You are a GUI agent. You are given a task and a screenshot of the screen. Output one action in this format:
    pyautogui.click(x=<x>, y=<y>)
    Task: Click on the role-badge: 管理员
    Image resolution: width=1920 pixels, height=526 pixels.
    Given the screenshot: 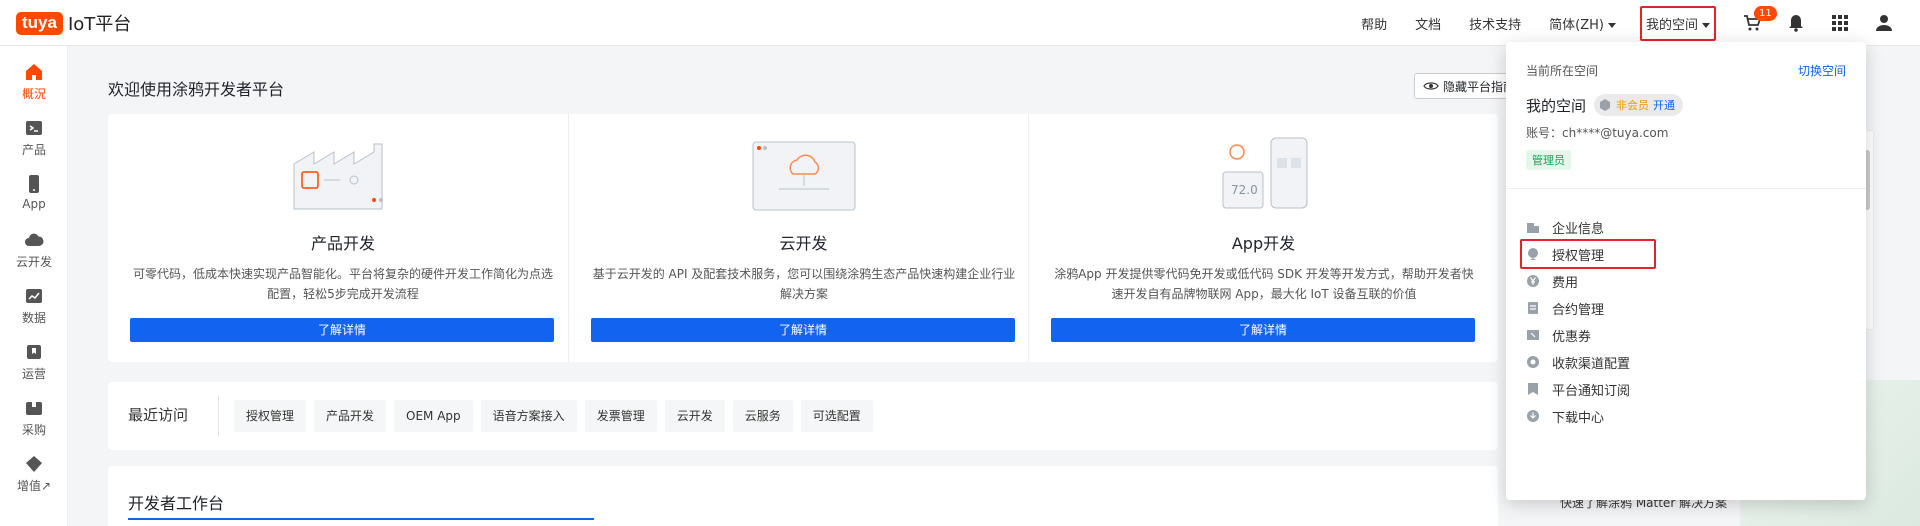 What is the action you would take?
    pyautogui.click(x=1548, y=160)
    